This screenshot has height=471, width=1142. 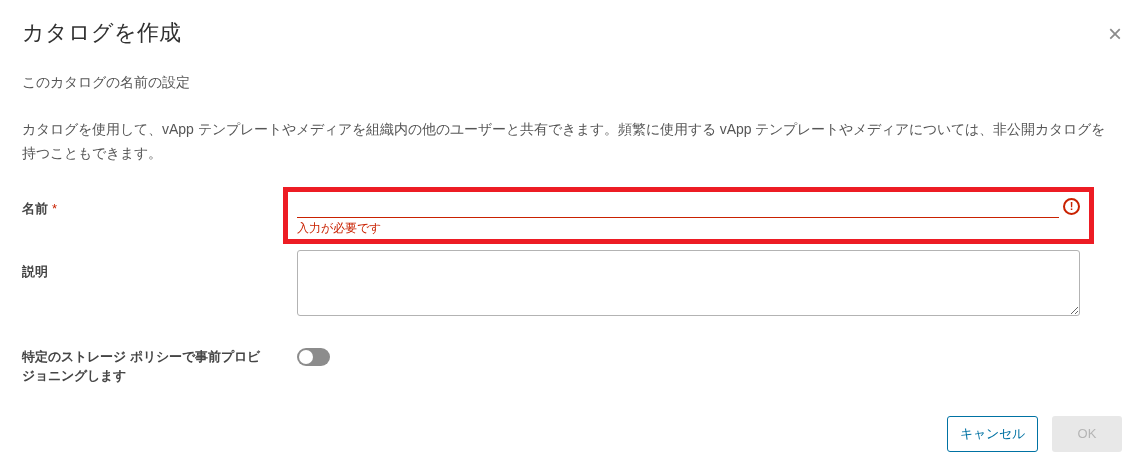 I want to click on field-label: 名前, so click(x=35, y=209).